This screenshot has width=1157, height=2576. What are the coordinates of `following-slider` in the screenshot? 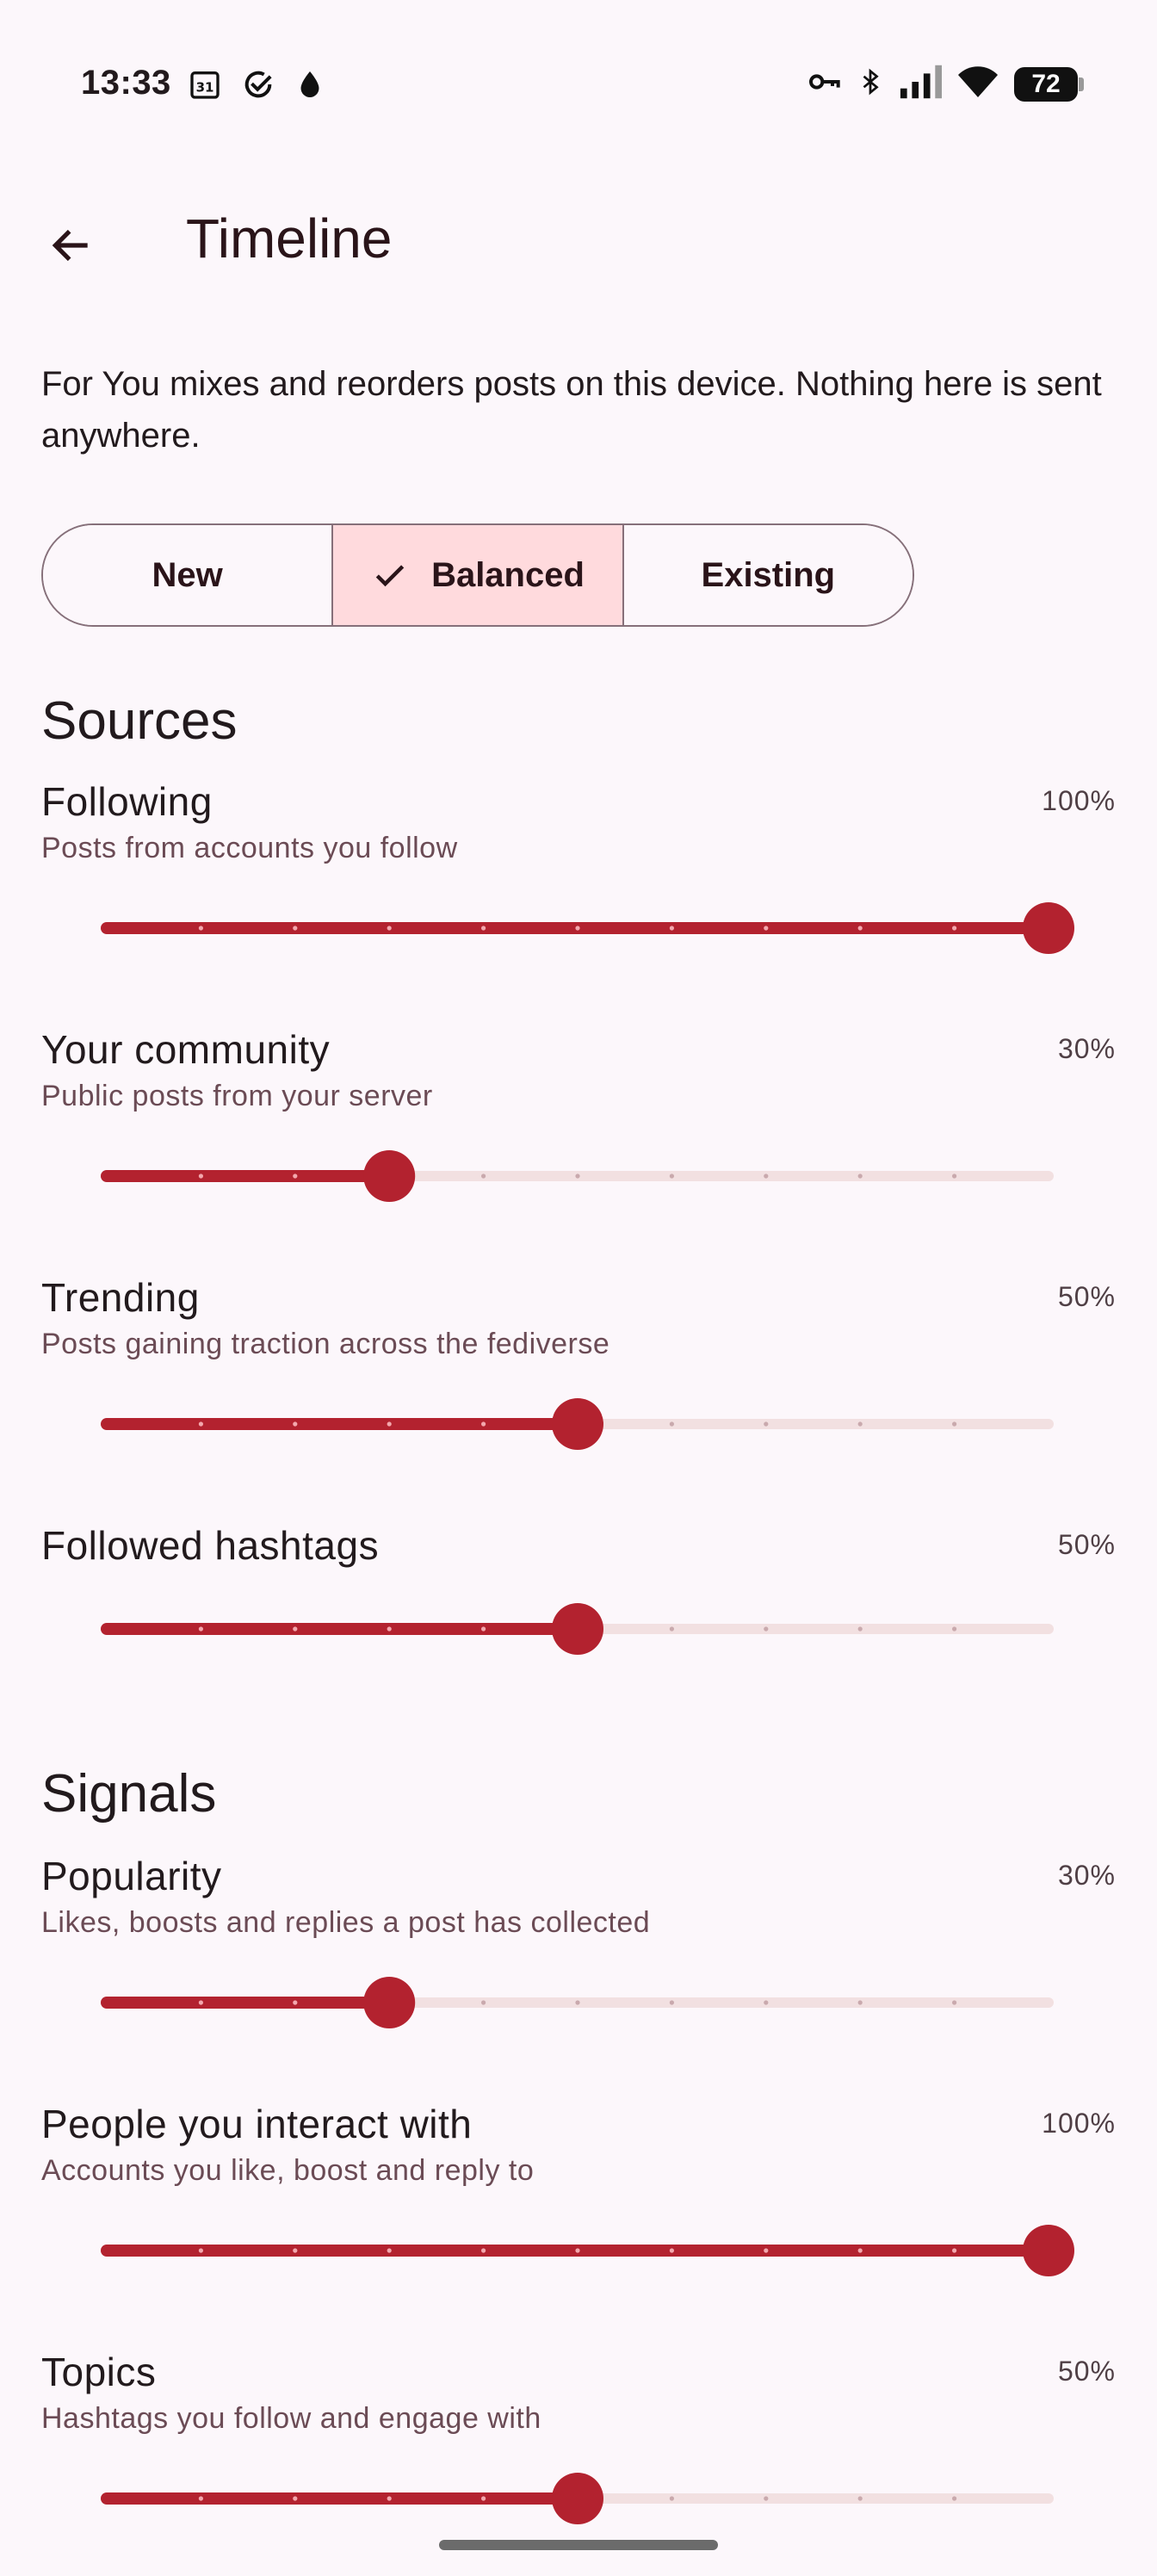 It's located at (579, 929).